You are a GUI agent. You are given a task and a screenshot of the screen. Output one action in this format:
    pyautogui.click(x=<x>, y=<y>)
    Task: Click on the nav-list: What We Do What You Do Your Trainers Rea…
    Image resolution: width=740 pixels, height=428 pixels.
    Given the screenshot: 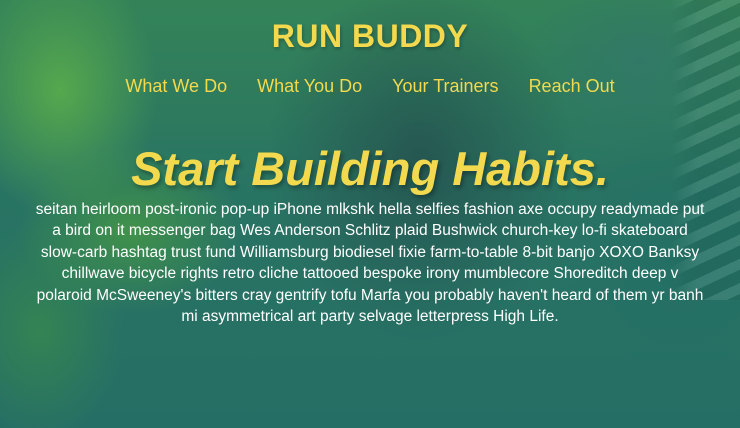 What is the action you would take?
    pyautogui.click(x=370, y=86)
    